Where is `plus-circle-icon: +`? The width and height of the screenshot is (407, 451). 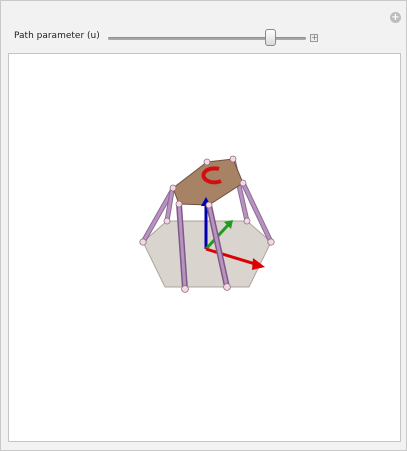 plus-circle-icon: + is located at coordinates (395, 17).